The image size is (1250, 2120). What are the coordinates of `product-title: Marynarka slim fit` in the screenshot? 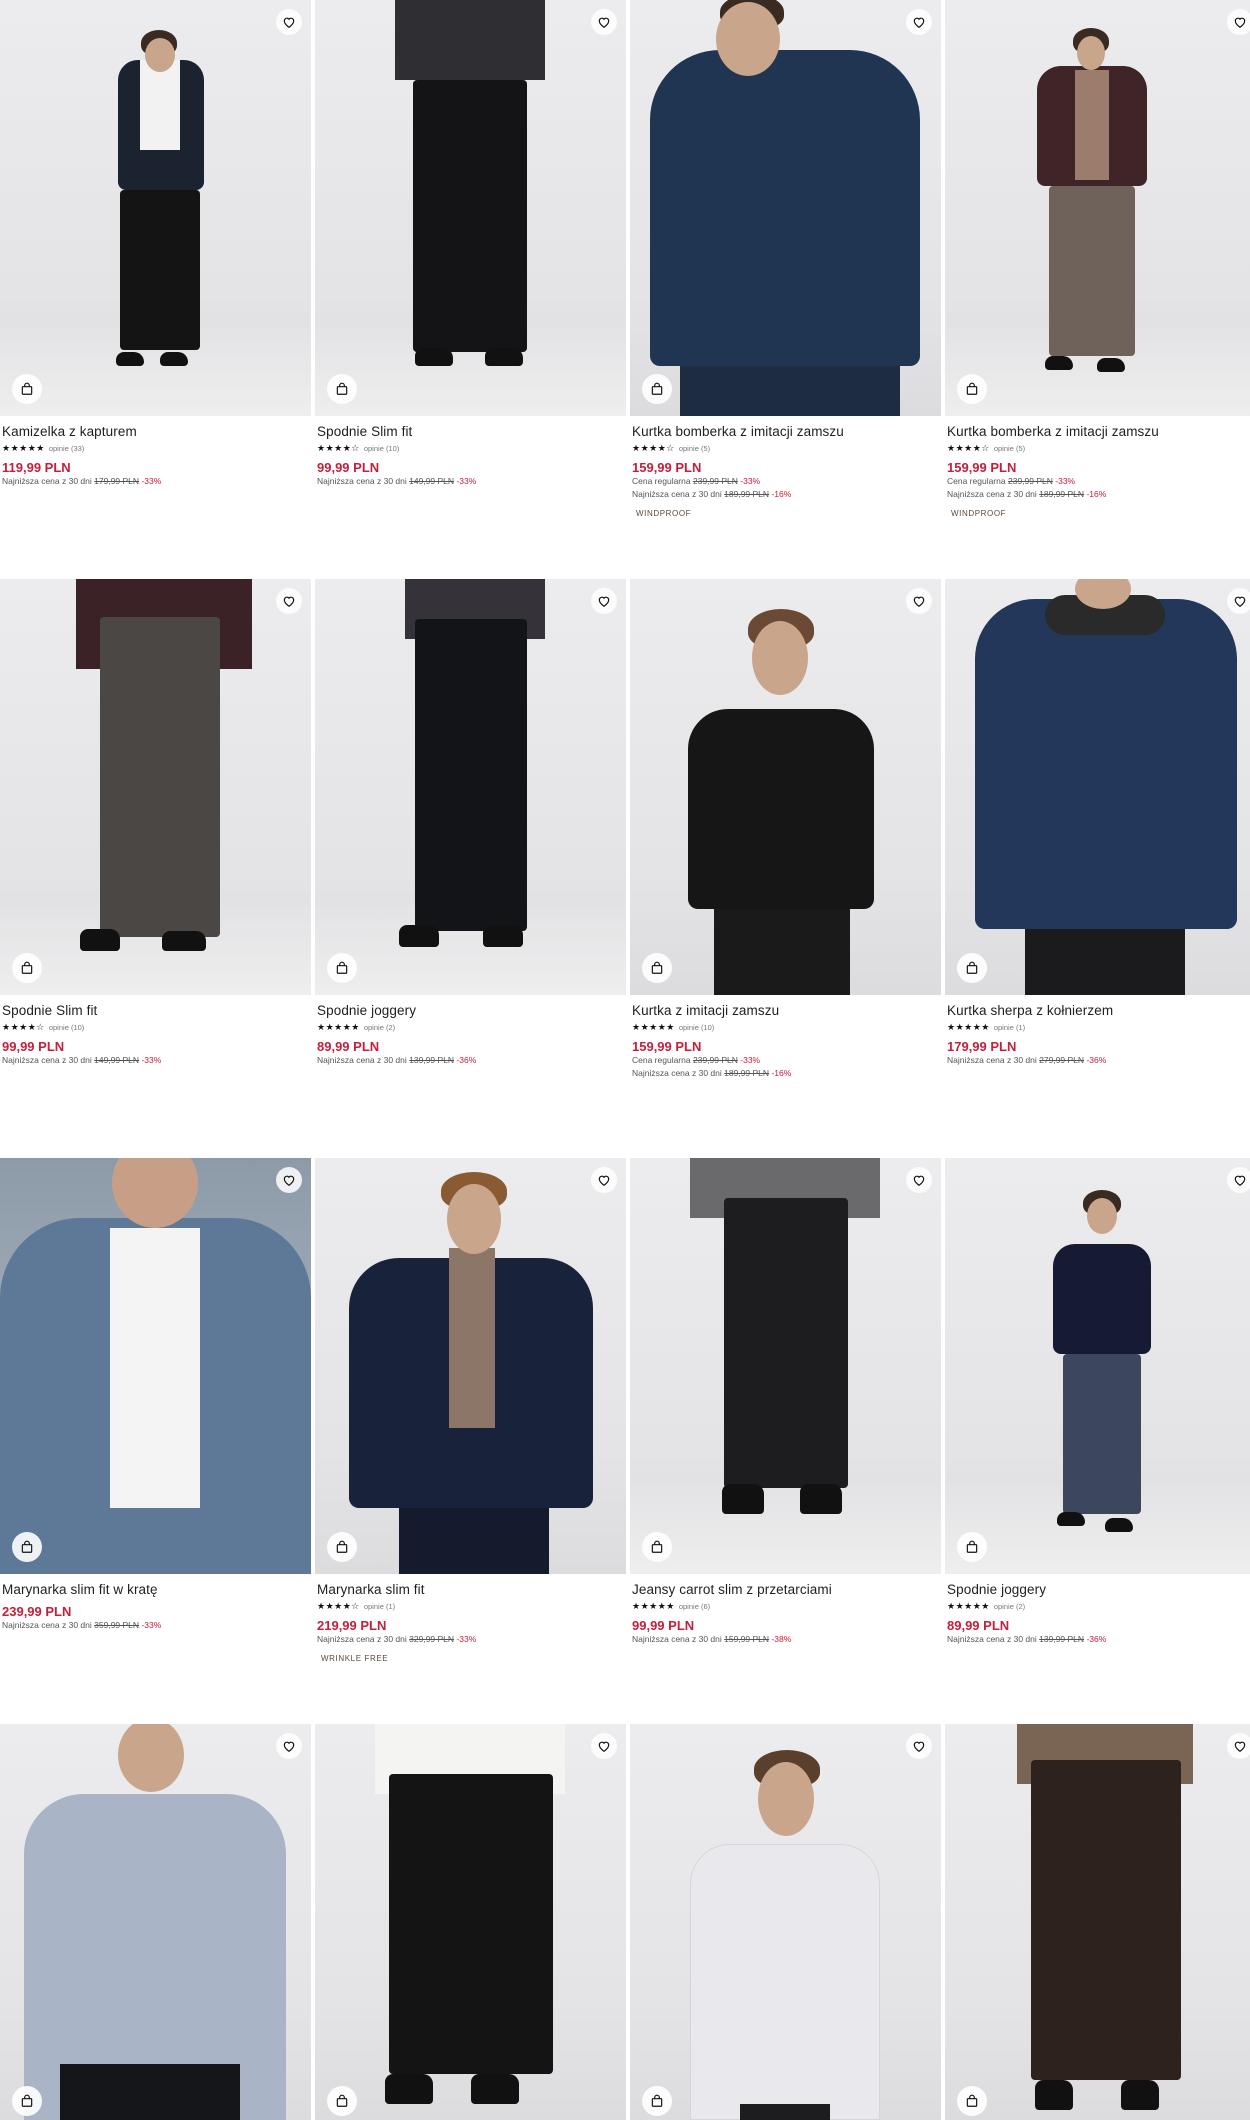 It's located at (470, 1590).